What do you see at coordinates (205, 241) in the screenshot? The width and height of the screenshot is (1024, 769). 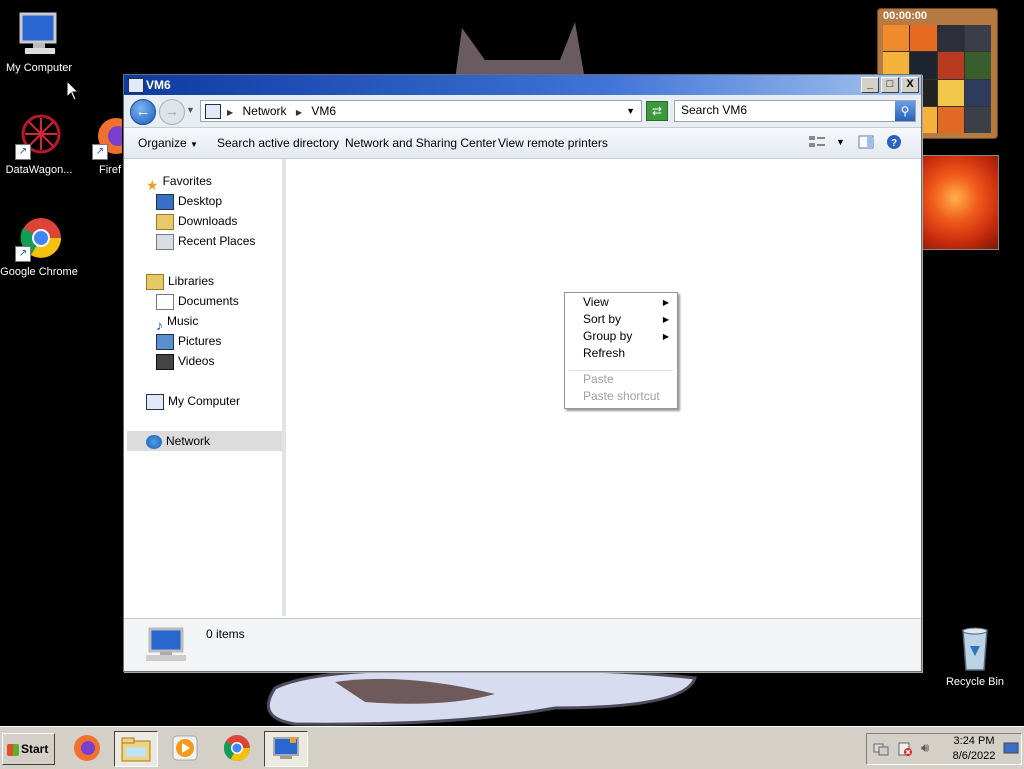 I see `nav-item-recent-places: Recent Places` at bounding box center [205, 241].